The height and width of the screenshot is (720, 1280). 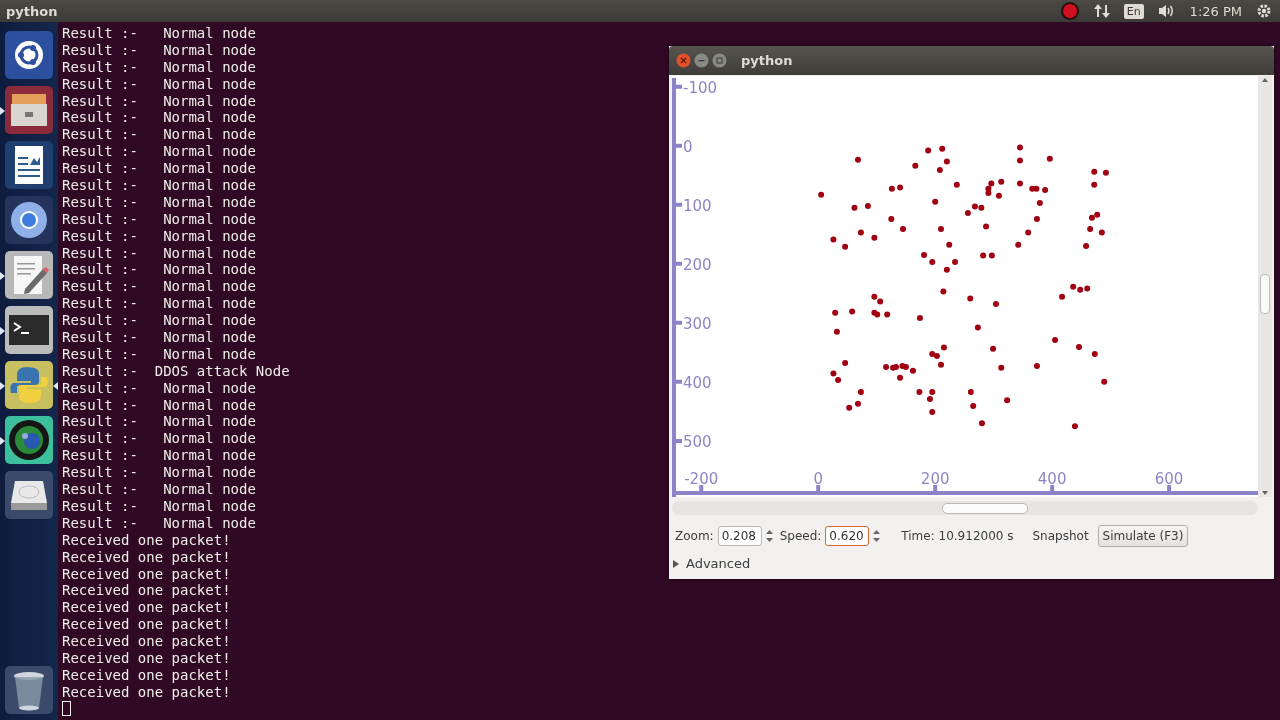 What do you see at coordinates (29, 495) in the screenshot?
I see `disk-drive-icon` at bounding box center [29, 495].